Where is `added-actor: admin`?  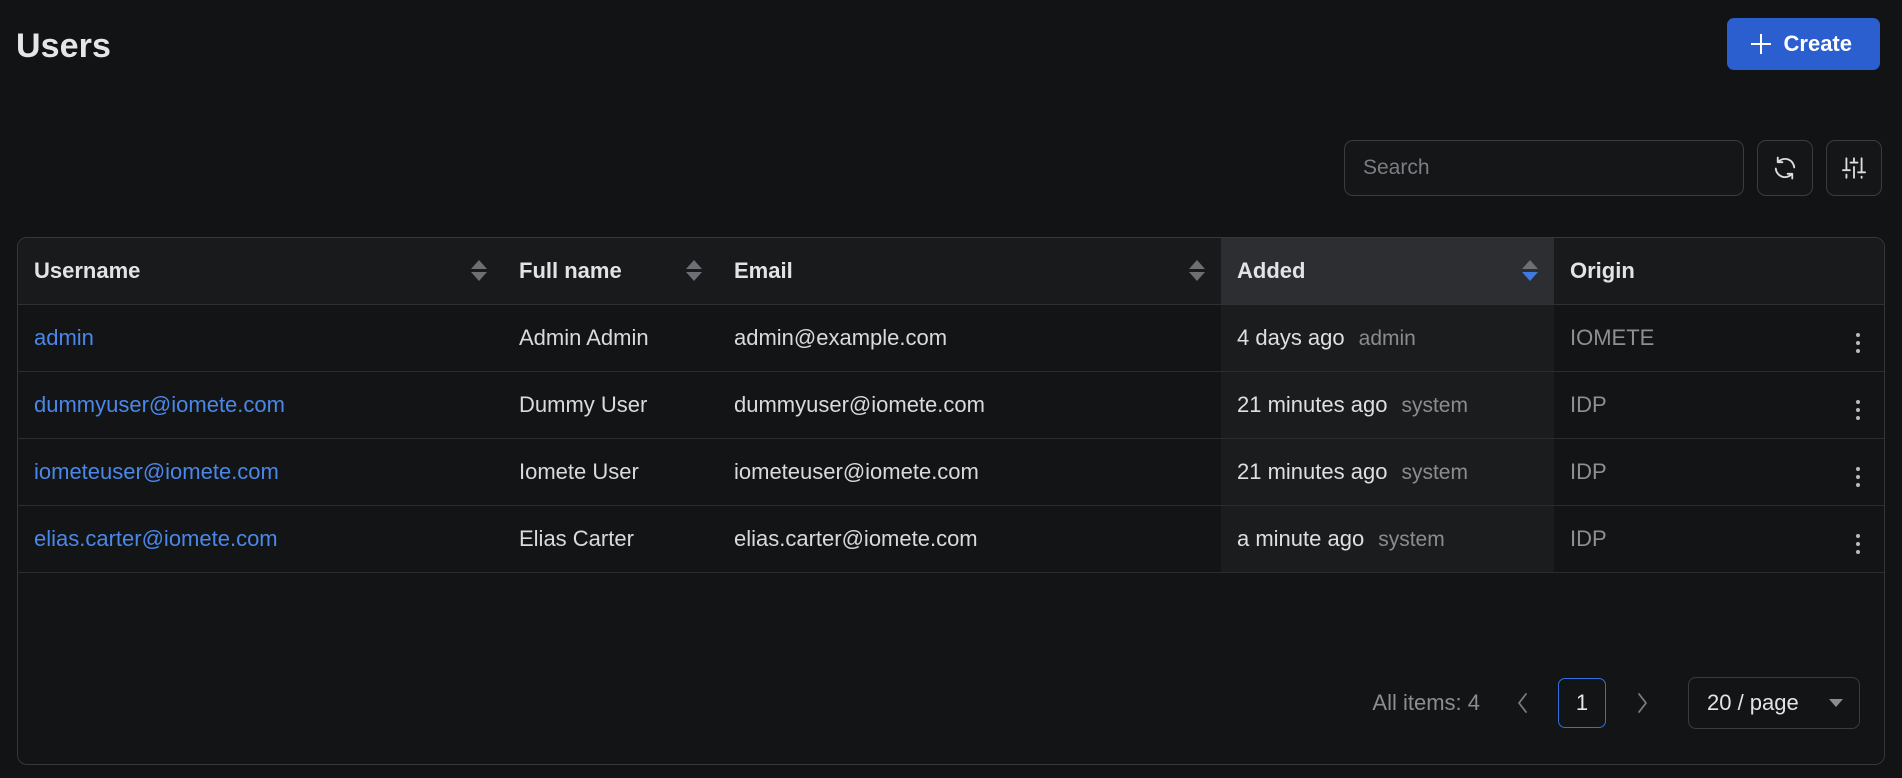
added-actor: admin is located at coordinates (1387, 338).